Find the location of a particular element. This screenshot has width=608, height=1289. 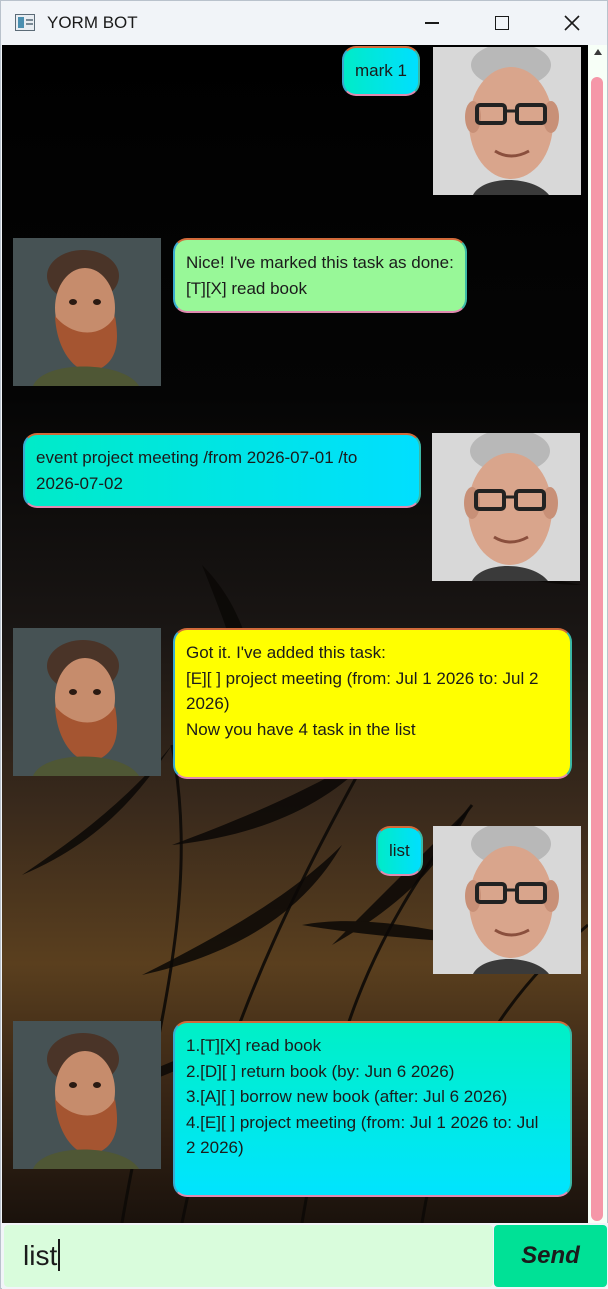

input-bar: list Send is located at coordinates (305, 1256).